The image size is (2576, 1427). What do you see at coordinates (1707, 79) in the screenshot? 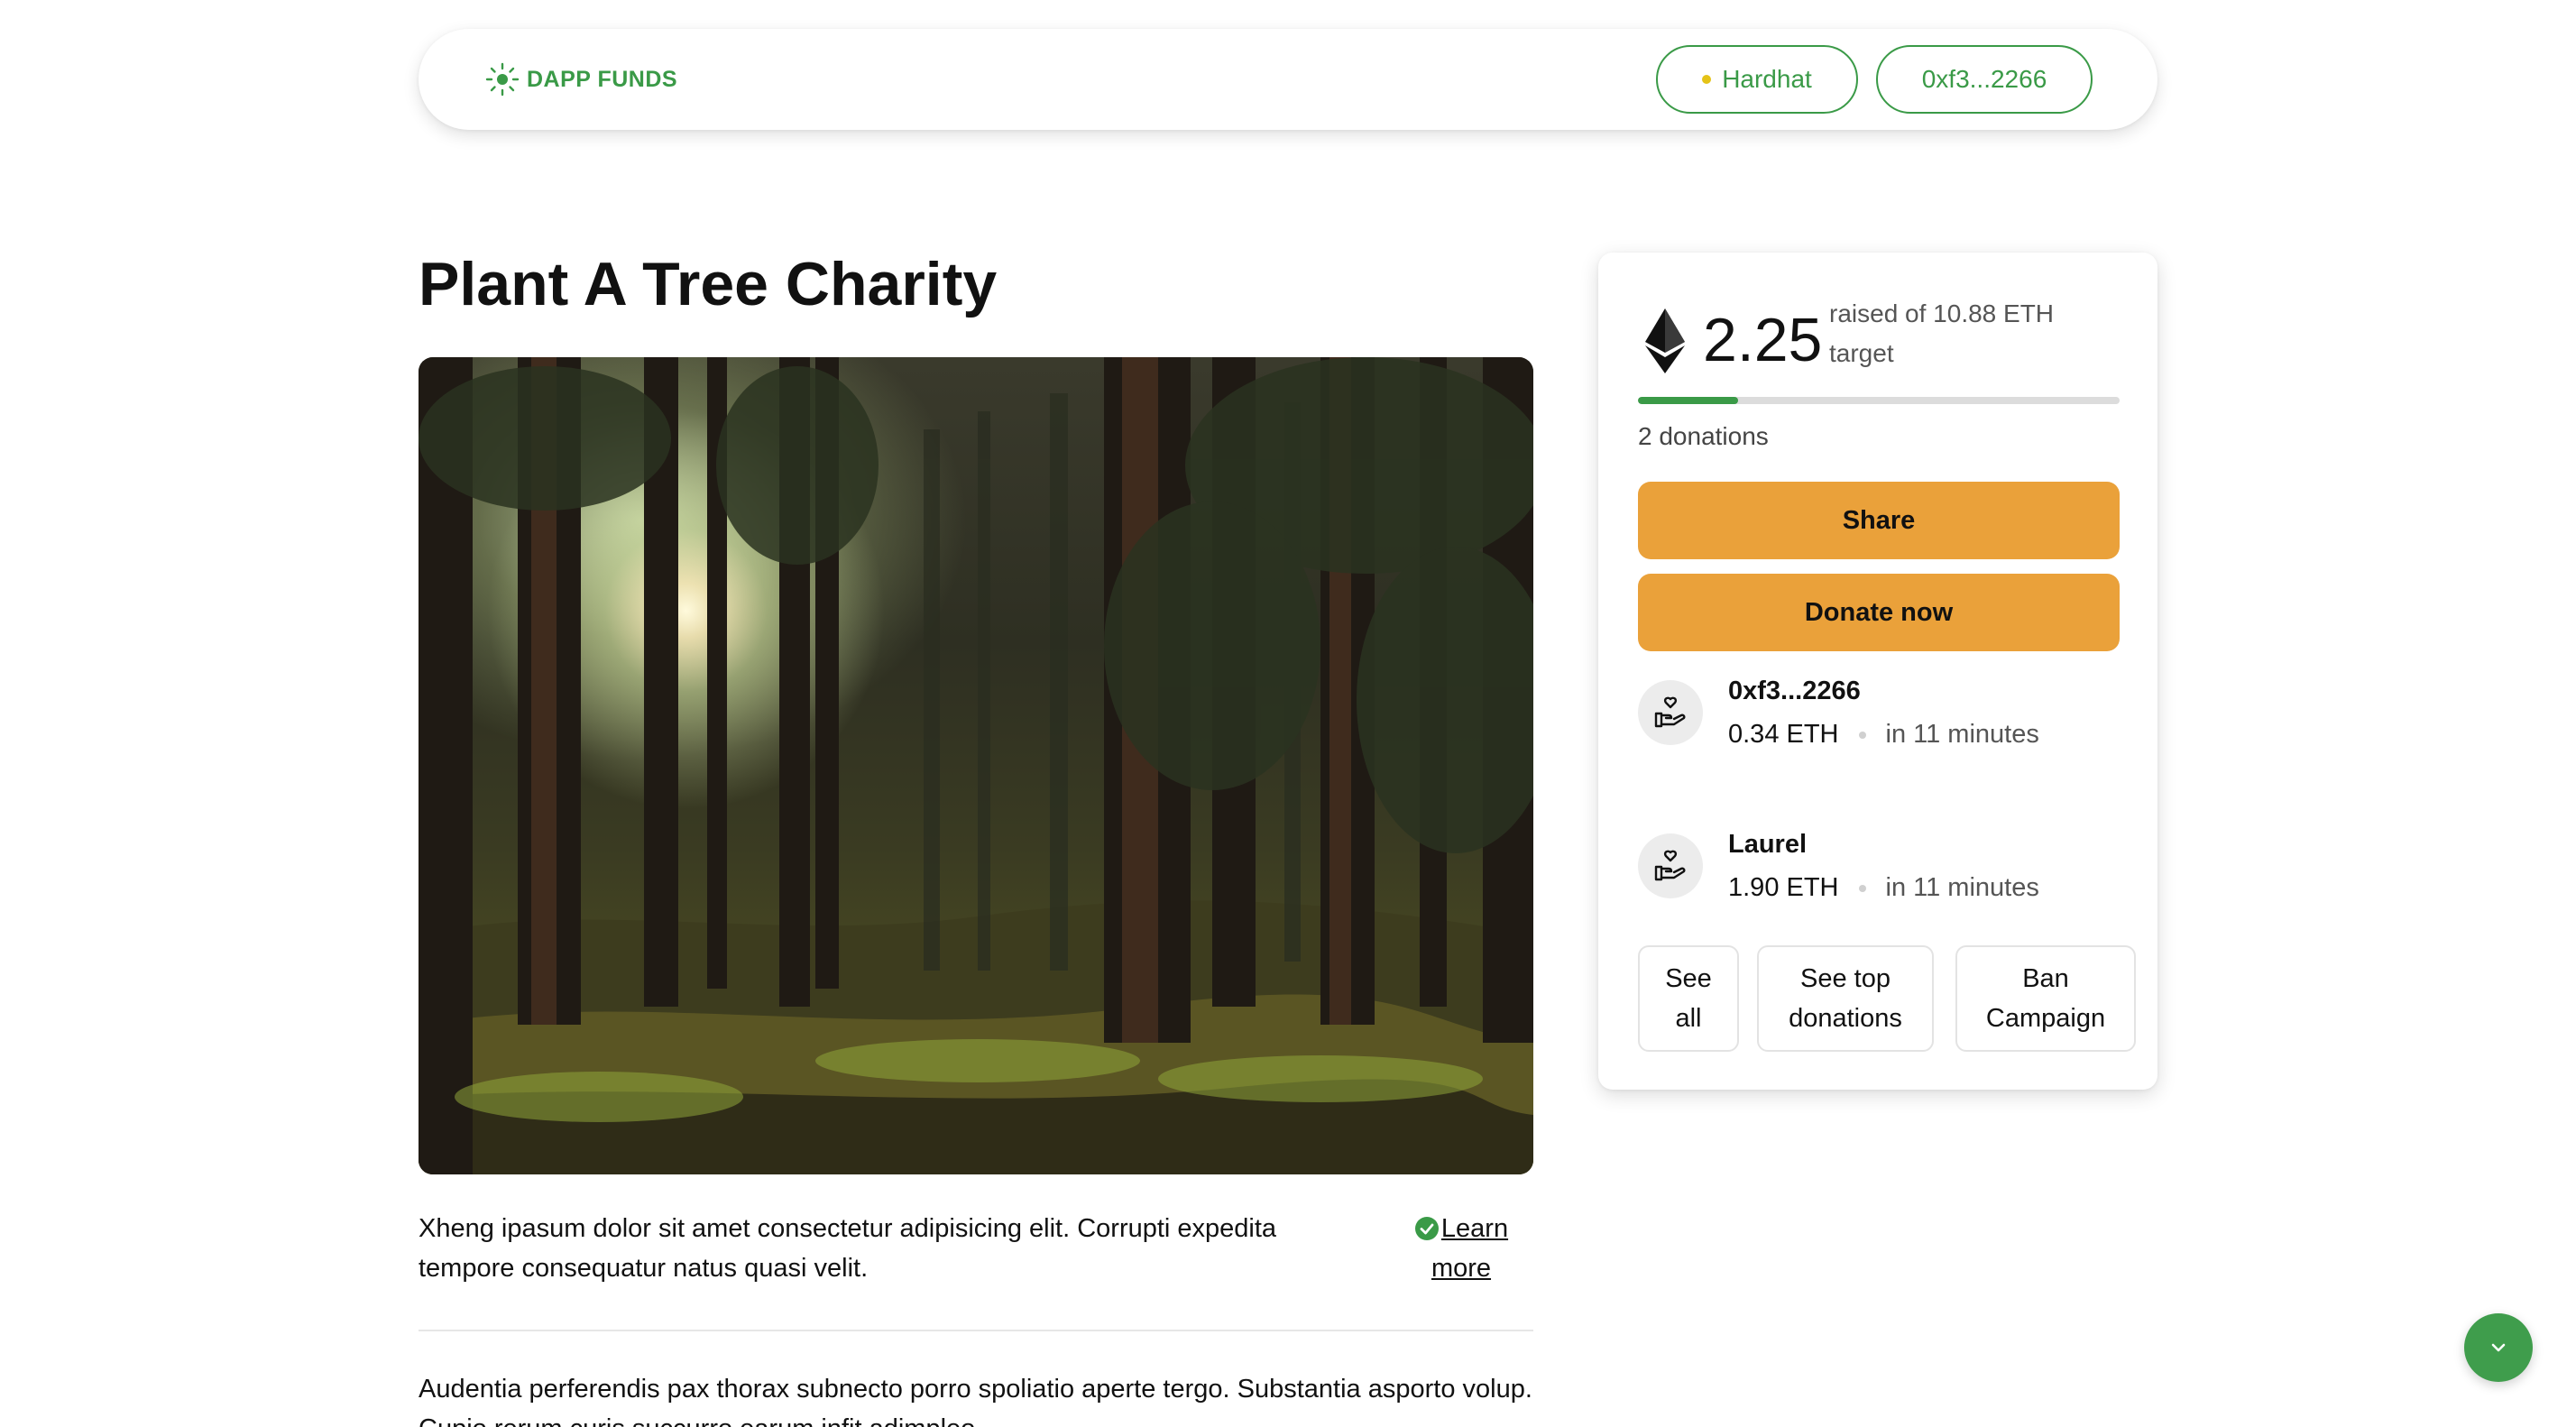
I see `status-dot-icon` at bounding box center [1707, 79].